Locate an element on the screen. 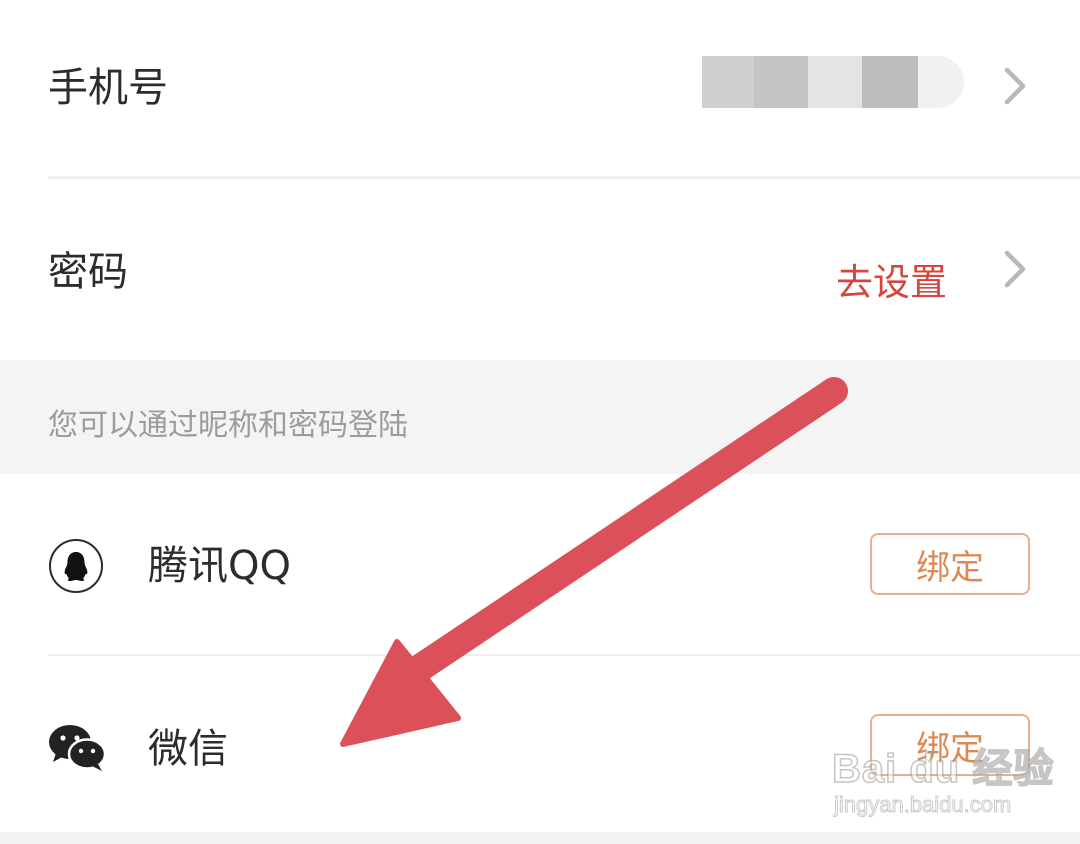 Image resolution: width=1080 pixels, height=844 pixels. divider is located at coordinates (564, 655).